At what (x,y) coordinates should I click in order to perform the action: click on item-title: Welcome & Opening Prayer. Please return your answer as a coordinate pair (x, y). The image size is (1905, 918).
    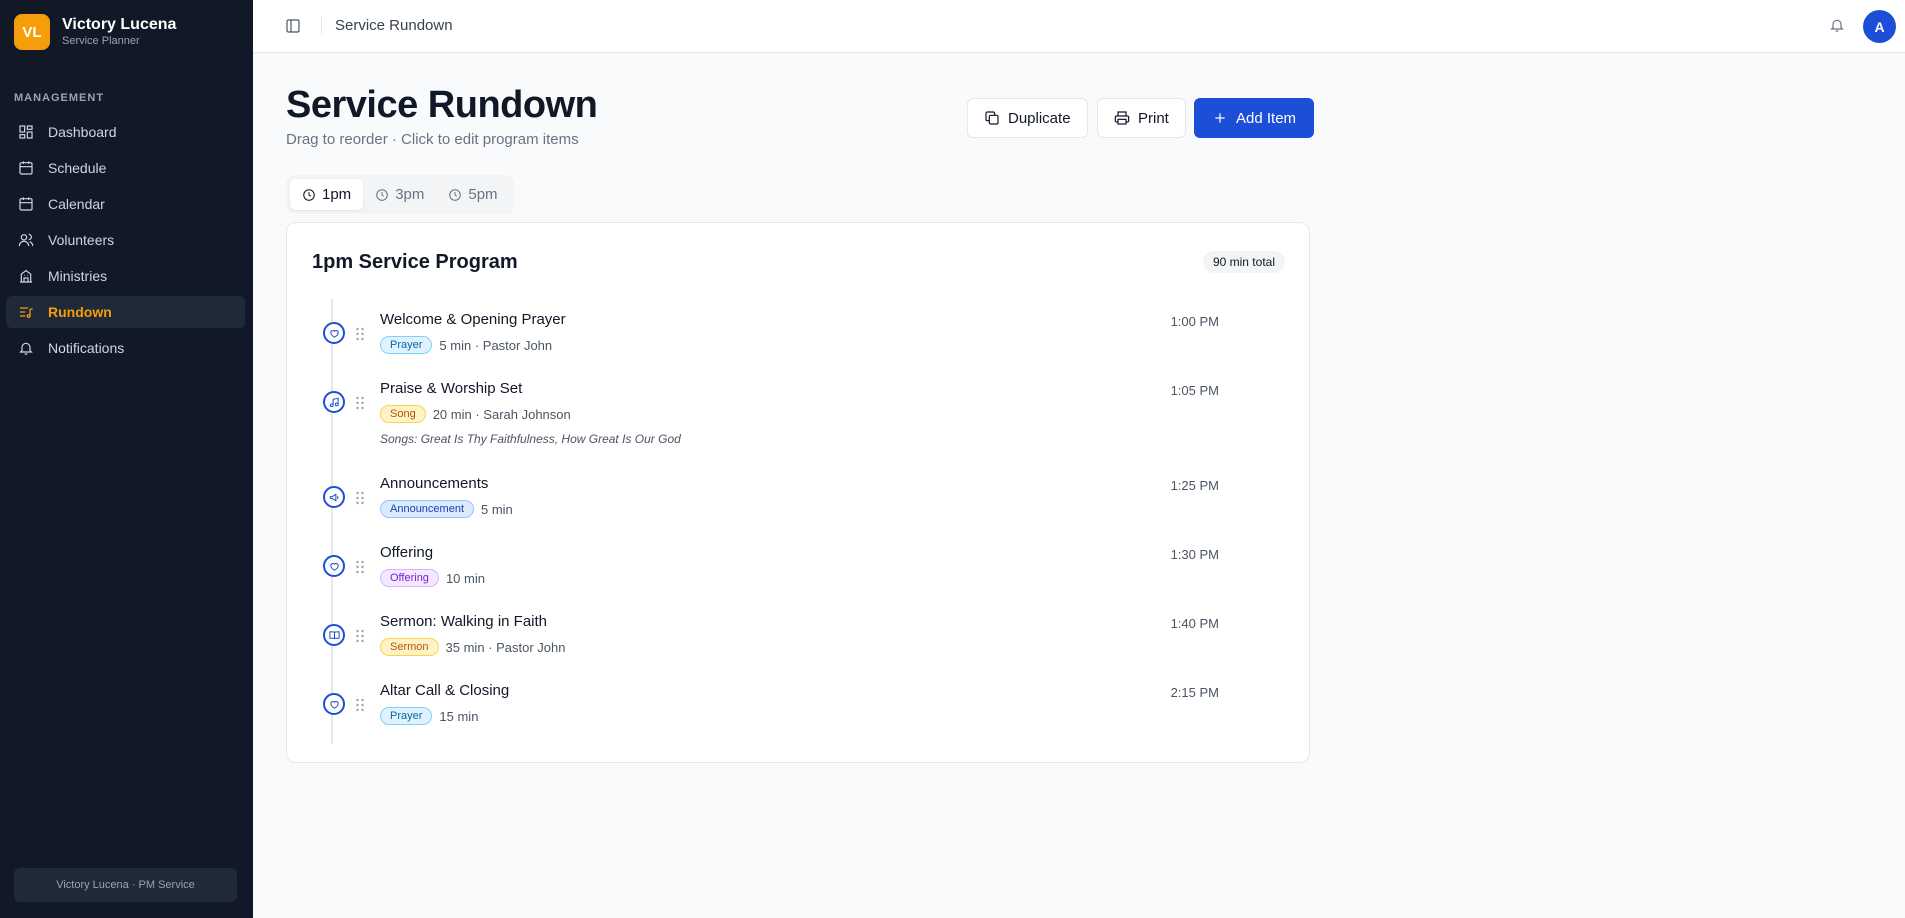
    Looking at the image, I should click on (473, 319).